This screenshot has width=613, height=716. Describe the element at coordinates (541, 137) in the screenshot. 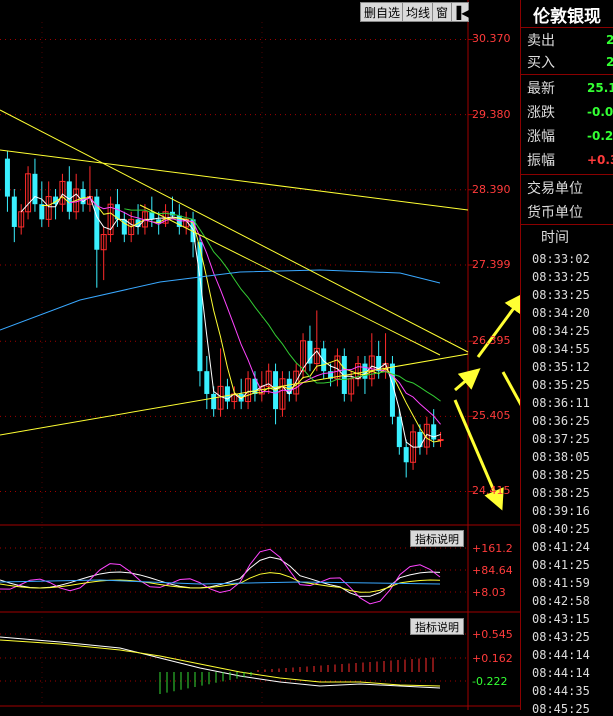

I see `change-pct-label: 涨幅` at that location.